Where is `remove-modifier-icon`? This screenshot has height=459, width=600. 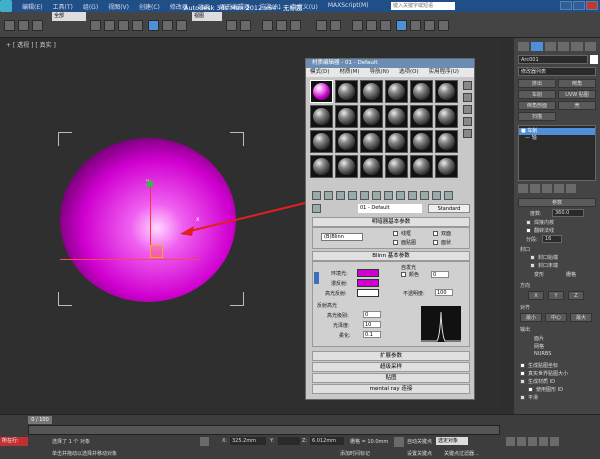
remove-modifier-icon is located at coordinates (559, 188).